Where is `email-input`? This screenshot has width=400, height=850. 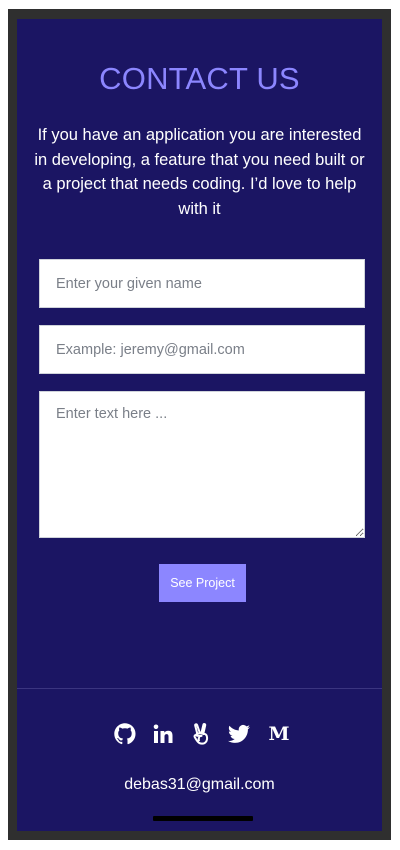 email-input is located at coordinates (202, 349).